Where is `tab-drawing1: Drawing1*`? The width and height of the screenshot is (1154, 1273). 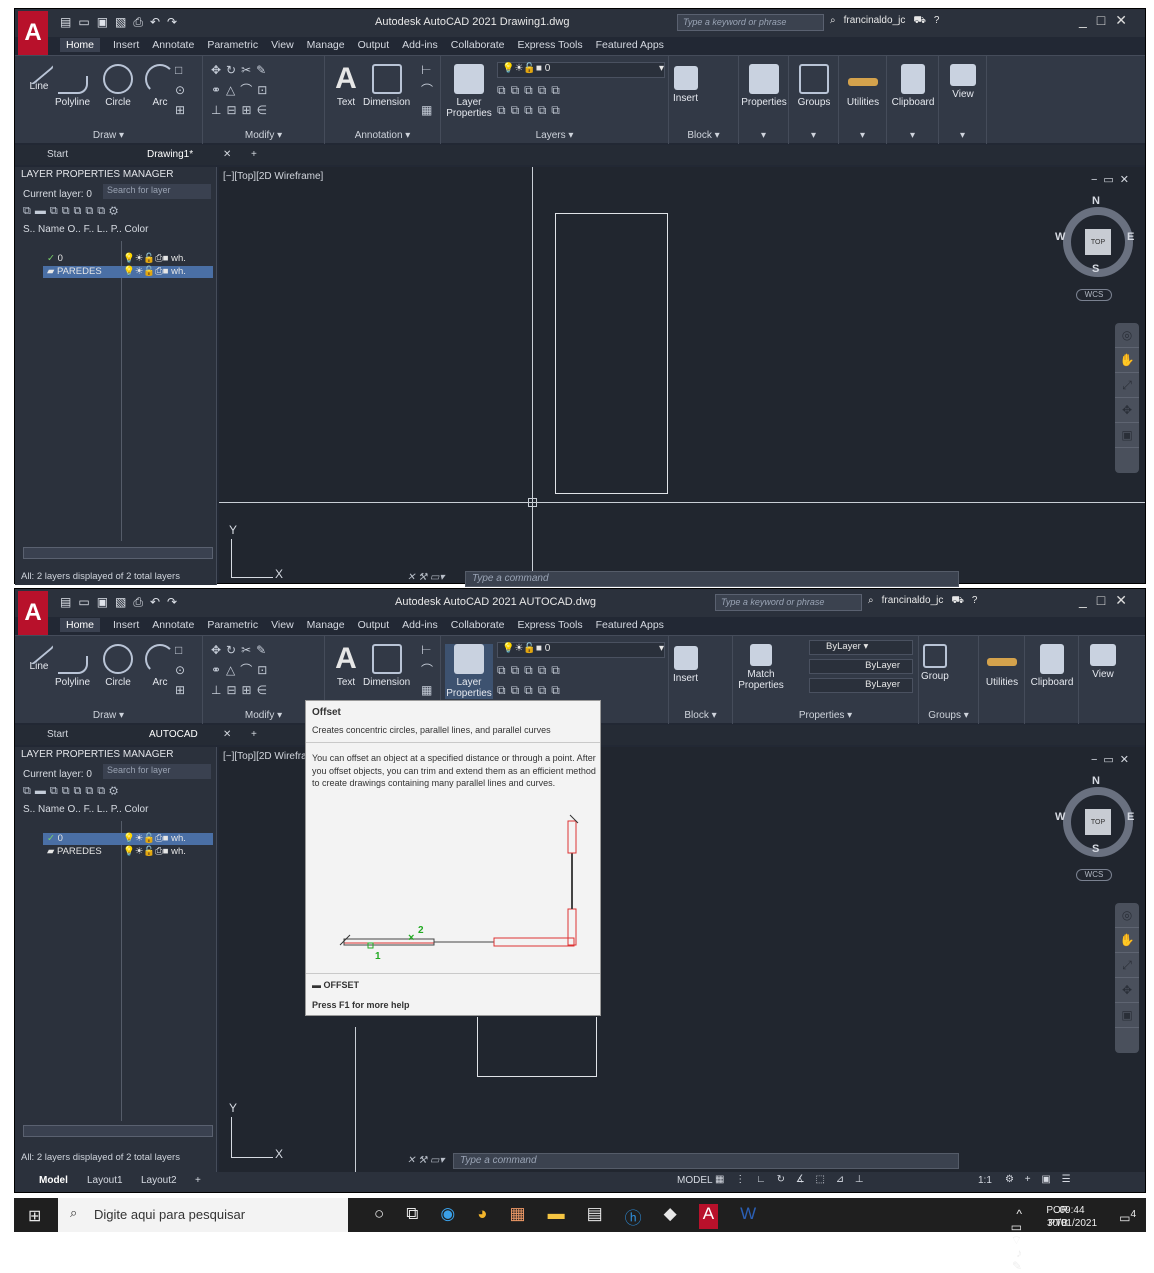
tab-drawing1: Drawing1* is located at coordinates (170, 154).